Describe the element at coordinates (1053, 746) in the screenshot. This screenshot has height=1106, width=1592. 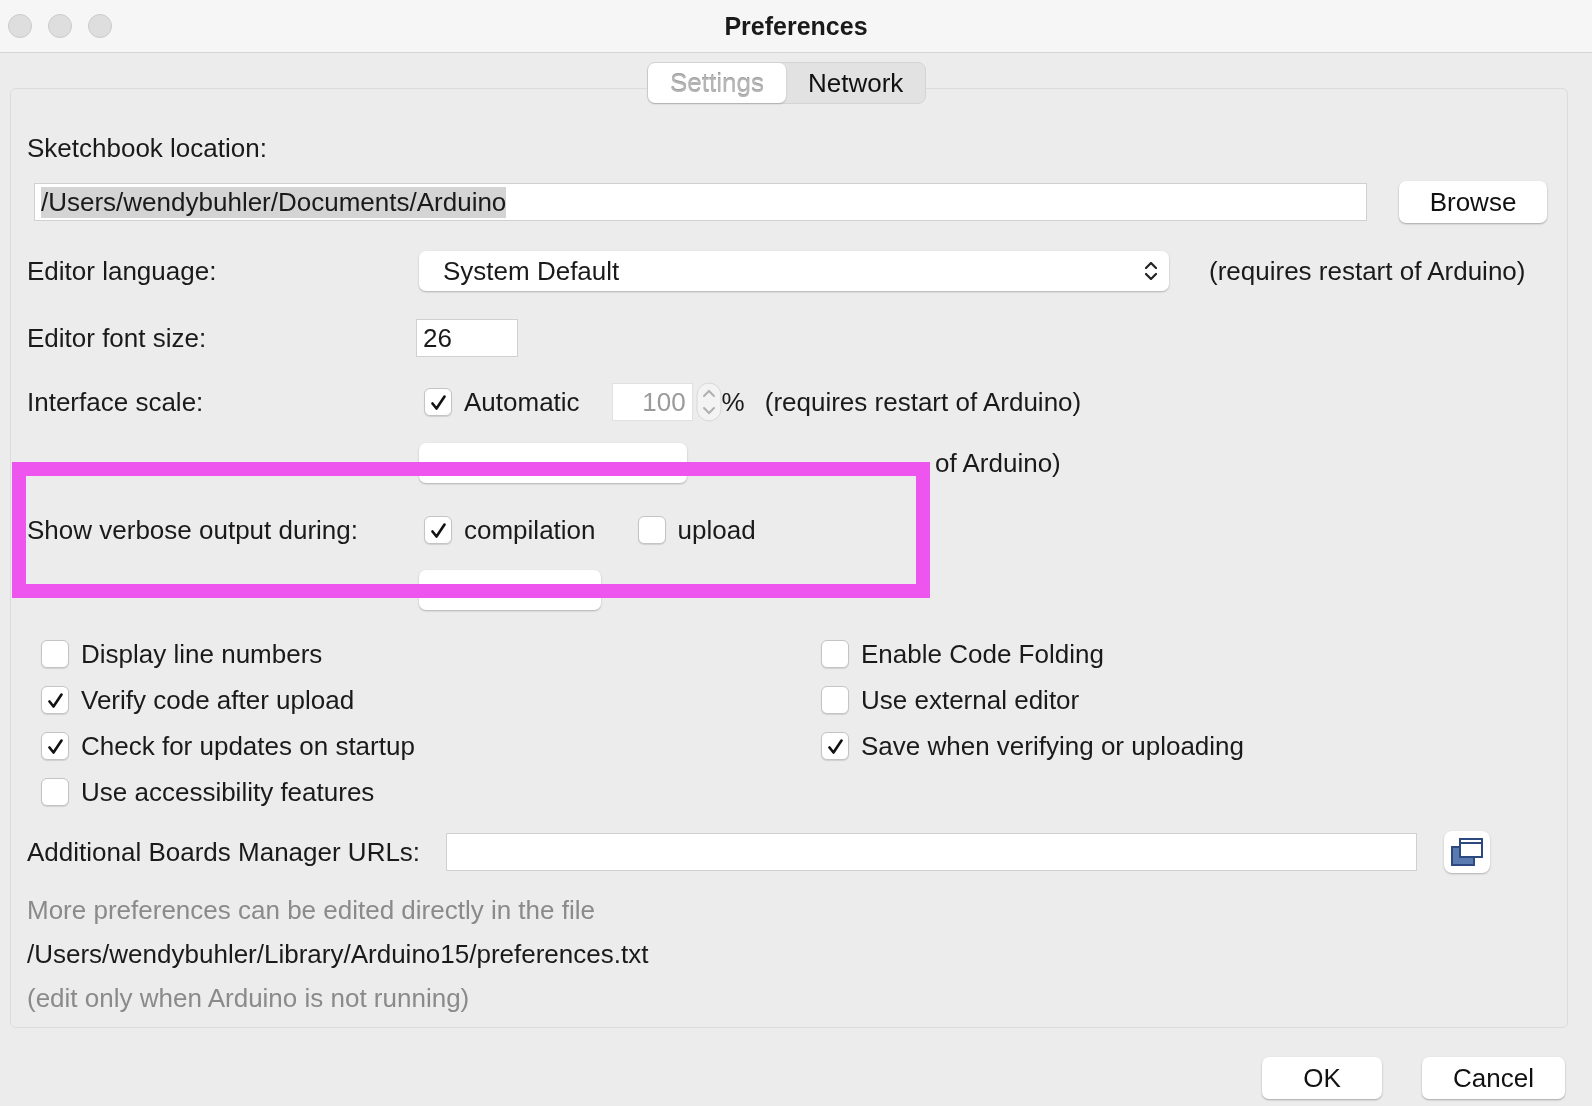
I see `checkbox-label: Save when verifying or uploading` at that location.